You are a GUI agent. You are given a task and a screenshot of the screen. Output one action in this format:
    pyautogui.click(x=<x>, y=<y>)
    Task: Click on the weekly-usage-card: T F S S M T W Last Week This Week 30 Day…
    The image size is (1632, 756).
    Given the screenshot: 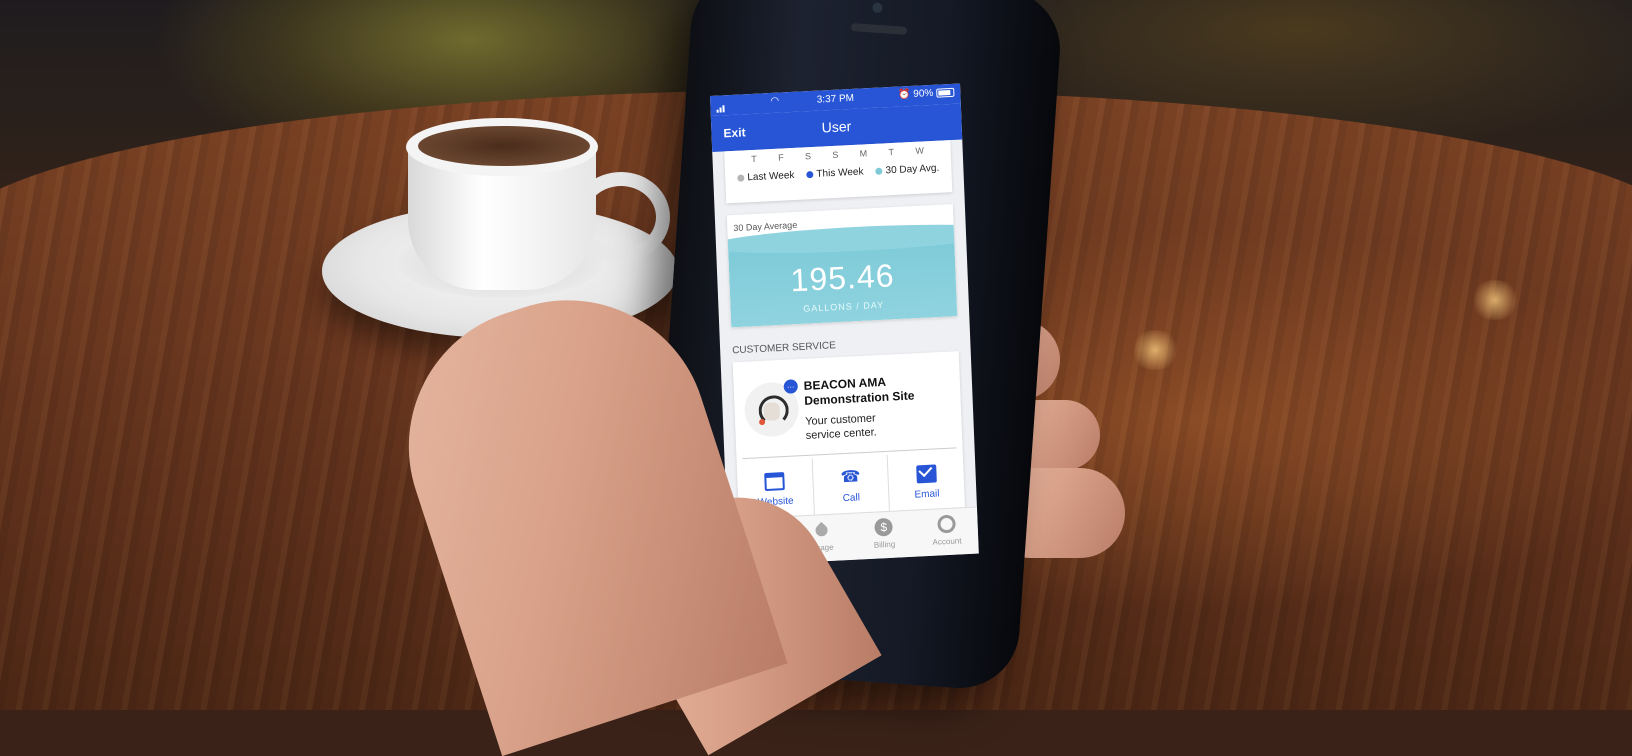 What is the action you would take?
    pyautogui.click(x=838, y=172)
    